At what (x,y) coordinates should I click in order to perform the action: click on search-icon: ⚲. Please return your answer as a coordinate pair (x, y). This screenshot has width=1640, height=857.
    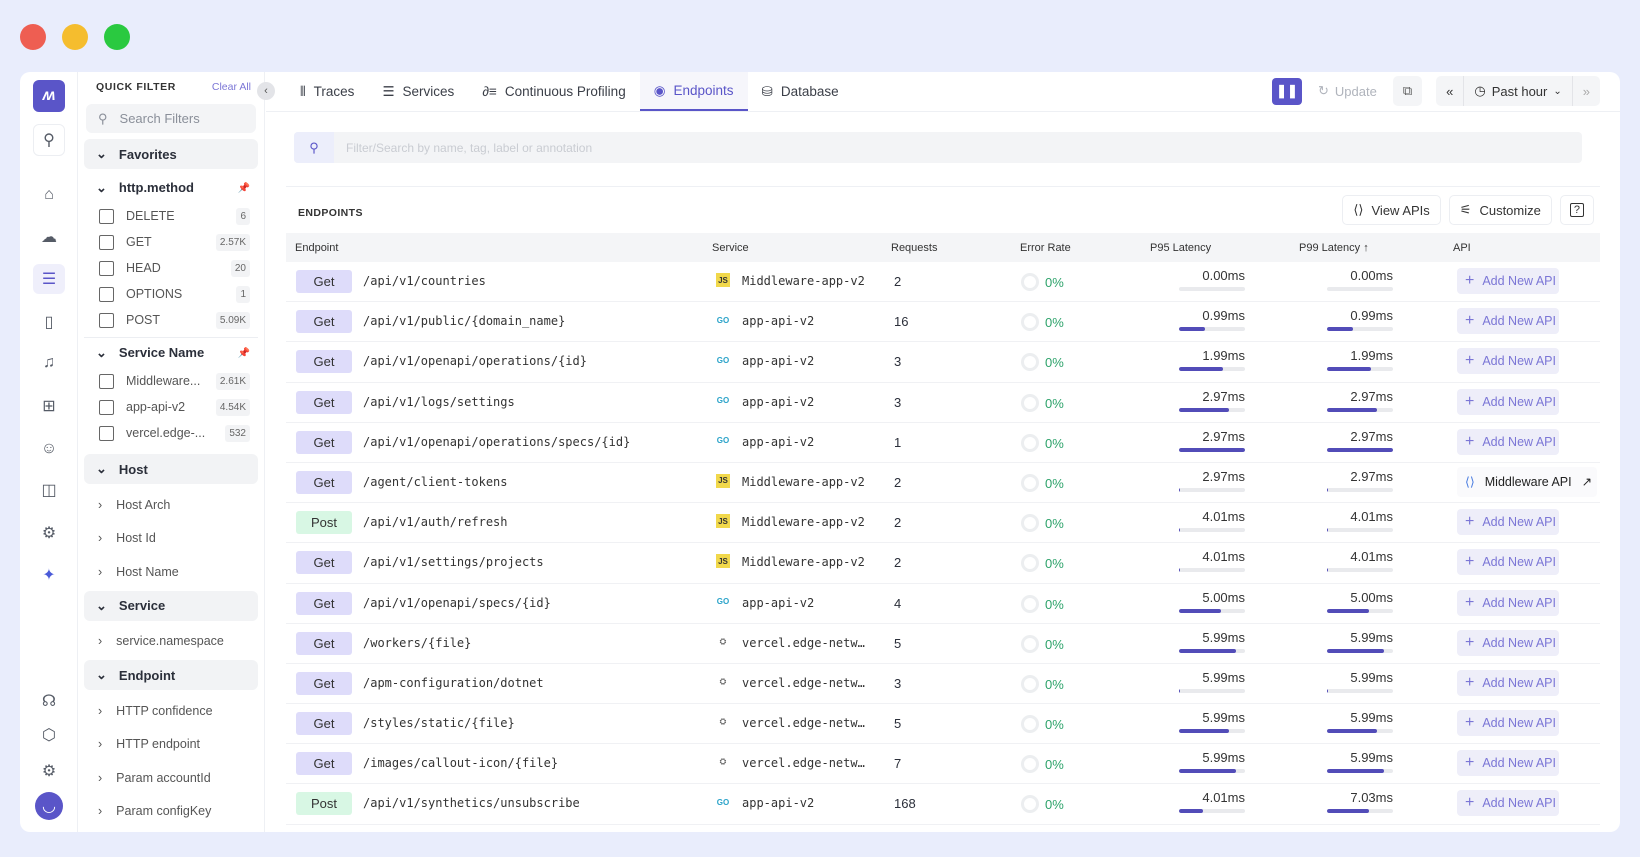
    Looking at the image, I should click on (49, 140).